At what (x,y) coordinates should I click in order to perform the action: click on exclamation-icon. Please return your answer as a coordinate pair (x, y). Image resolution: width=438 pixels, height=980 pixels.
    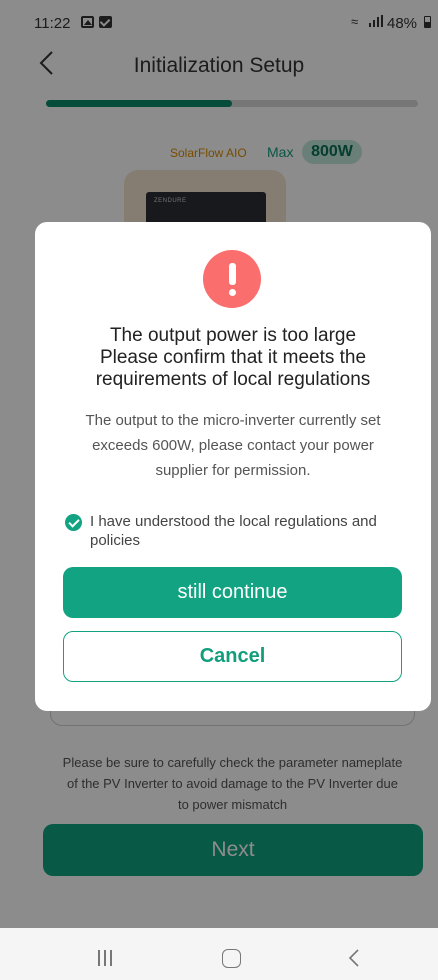
    Looking at the image, I should click on (232, 279).